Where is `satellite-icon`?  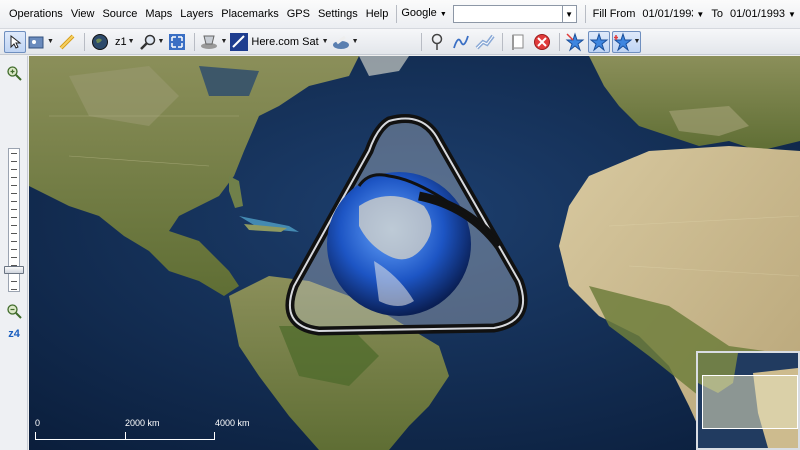 satellite-icon is located at coordinates (340, 42).